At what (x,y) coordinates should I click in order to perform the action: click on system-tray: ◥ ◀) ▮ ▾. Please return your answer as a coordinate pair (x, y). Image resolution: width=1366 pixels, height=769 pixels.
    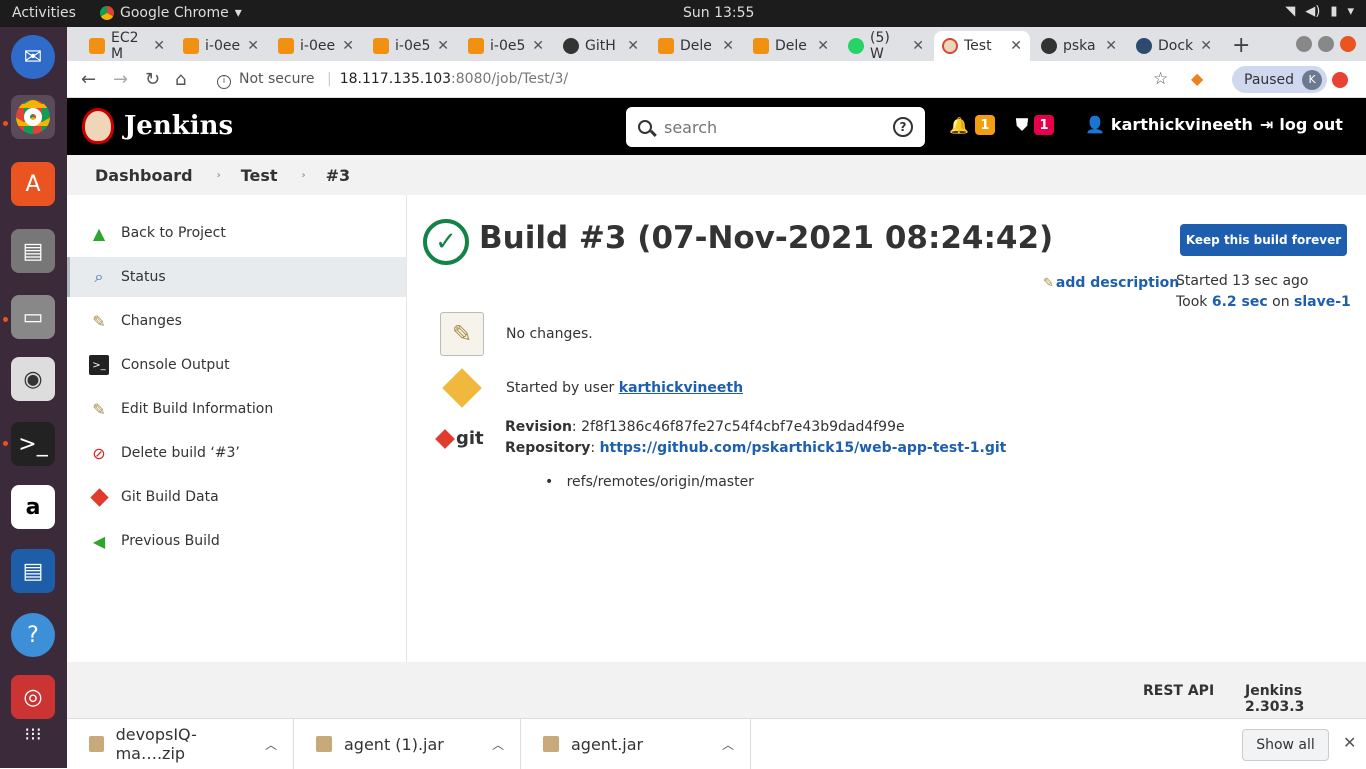
    Looking at the image, I should click on (1319, 11).